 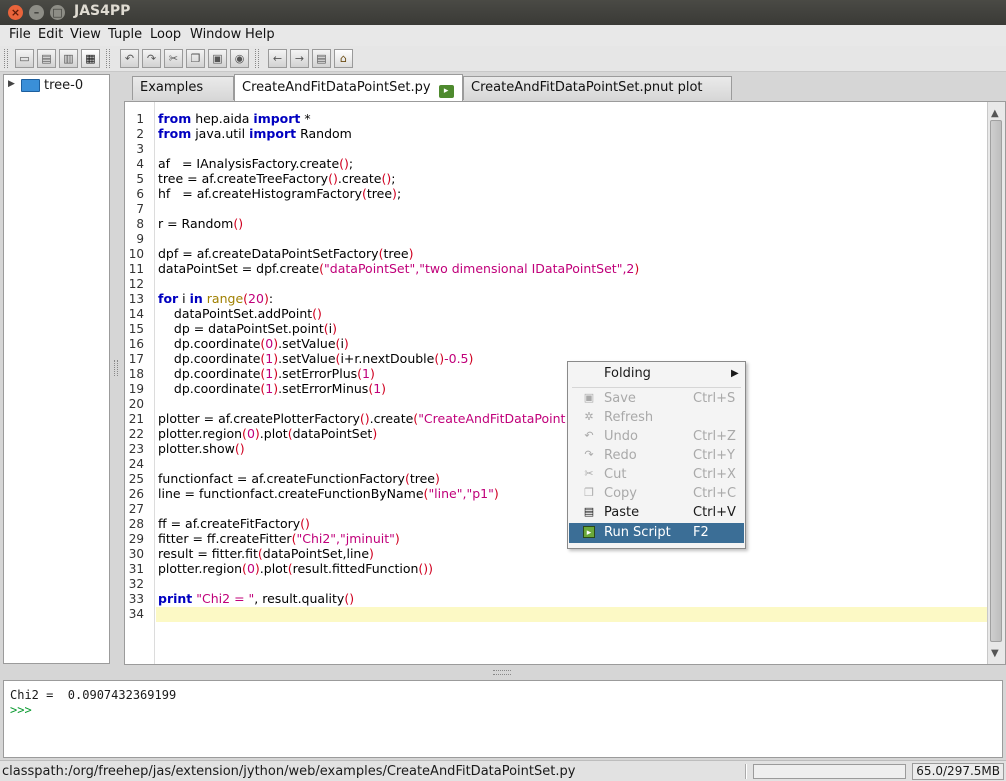 What do you see at coordinates (656, 373) in the screenshot?
I see `menu-item-folding: Folding ▶` at bounding box center [656, 373].